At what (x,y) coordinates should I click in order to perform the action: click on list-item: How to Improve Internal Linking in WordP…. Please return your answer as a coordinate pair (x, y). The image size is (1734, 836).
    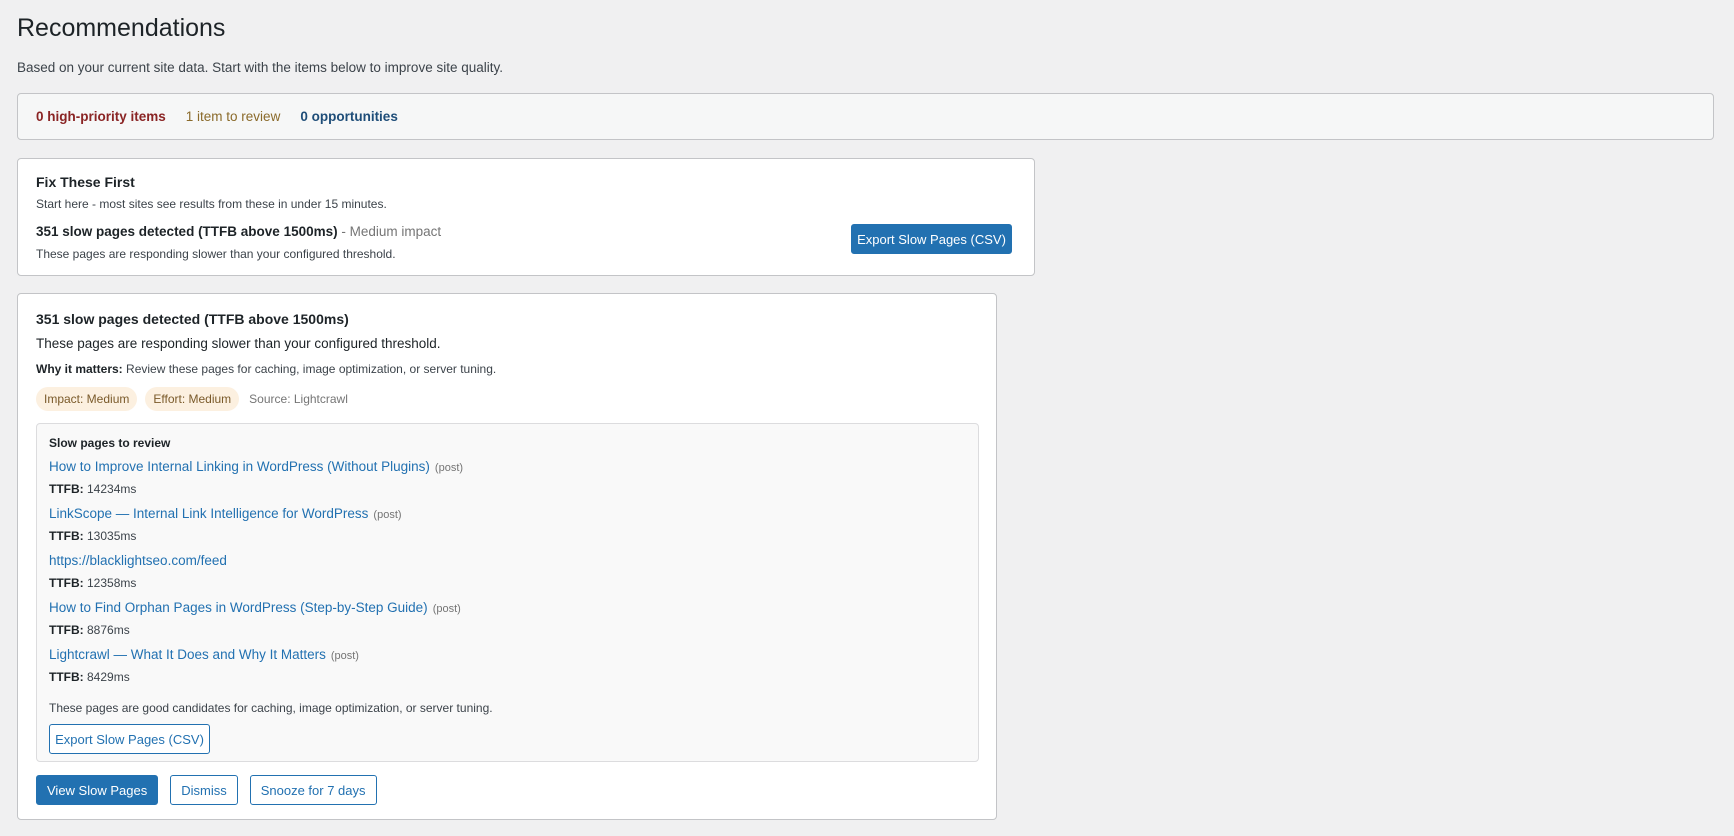
    Looking at the image, I should click on (256, 477).